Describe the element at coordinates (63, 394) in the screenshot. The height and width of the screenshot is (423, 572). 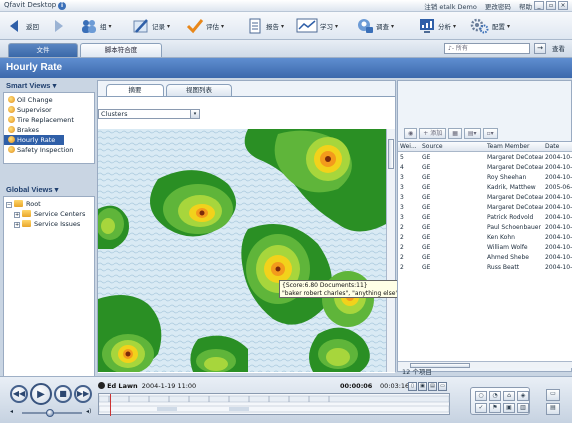
I see `stop-button: ■` at that location.